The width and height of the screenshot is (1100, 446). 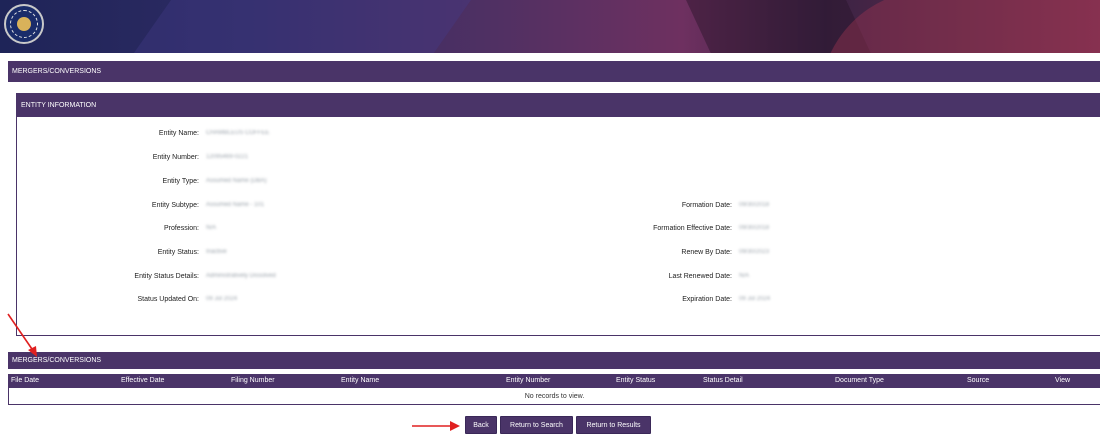 I want to click on entity-information-header: ENTITY INFORMATION, so click(x=558, y=105).